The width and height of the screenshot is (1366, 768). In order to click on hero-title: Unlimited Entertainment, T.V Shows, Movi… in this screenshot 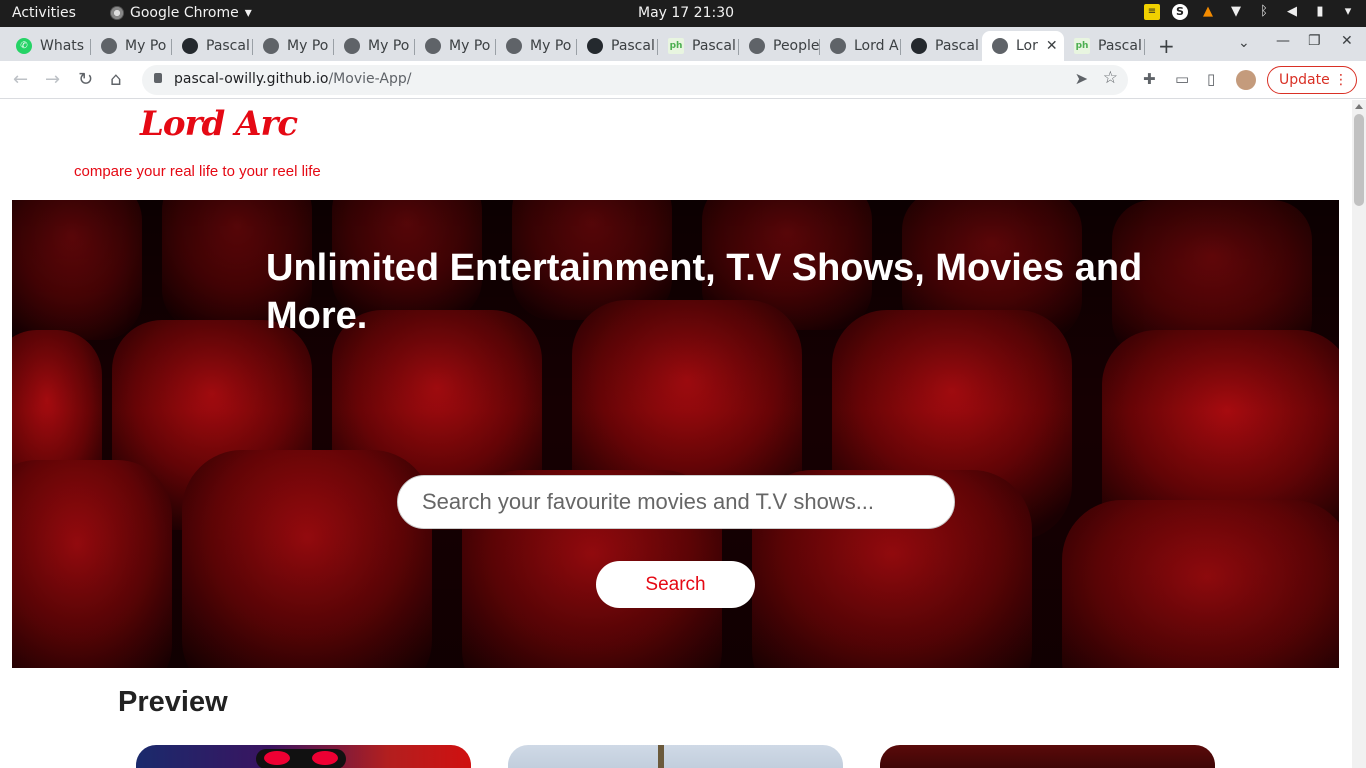, I will do `click(704, 292)`.